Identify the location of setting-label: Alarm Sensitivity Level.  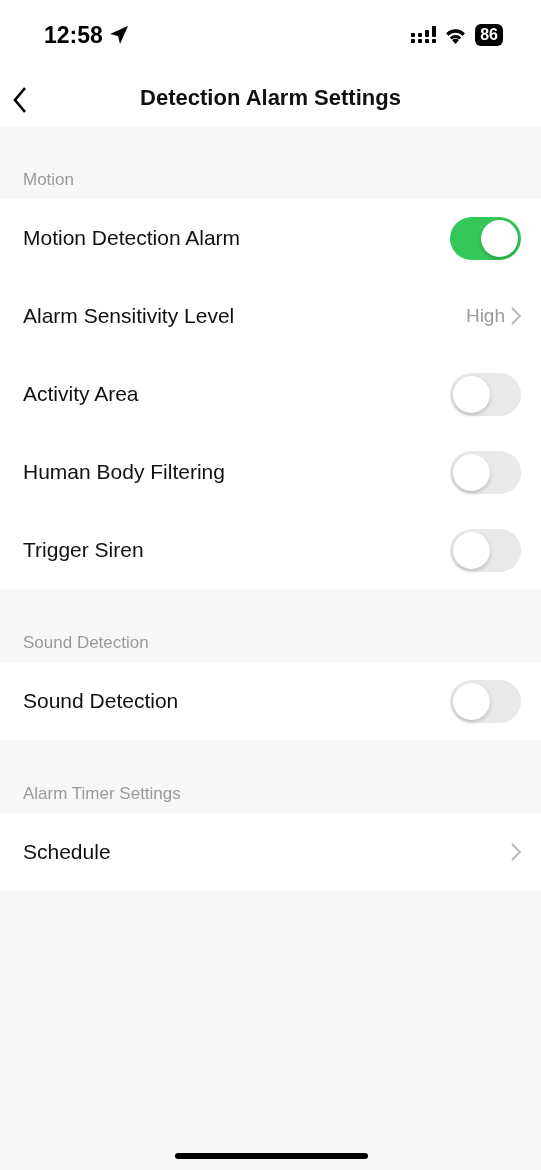
(129, 316).